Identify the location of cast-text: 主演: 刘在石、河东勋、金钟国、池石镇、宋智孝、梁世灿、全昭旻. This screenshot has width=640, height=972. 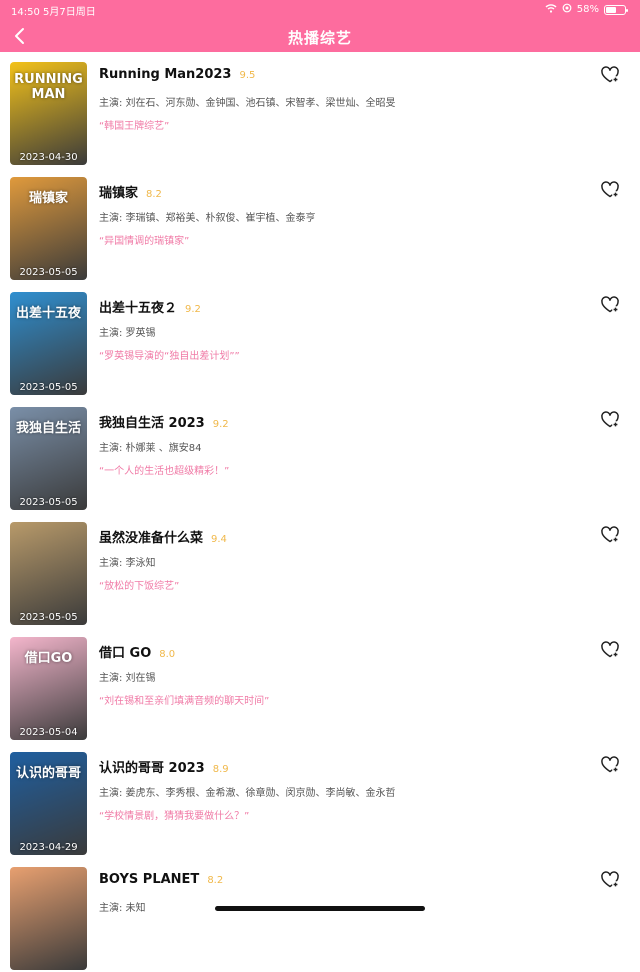
(247, 103).